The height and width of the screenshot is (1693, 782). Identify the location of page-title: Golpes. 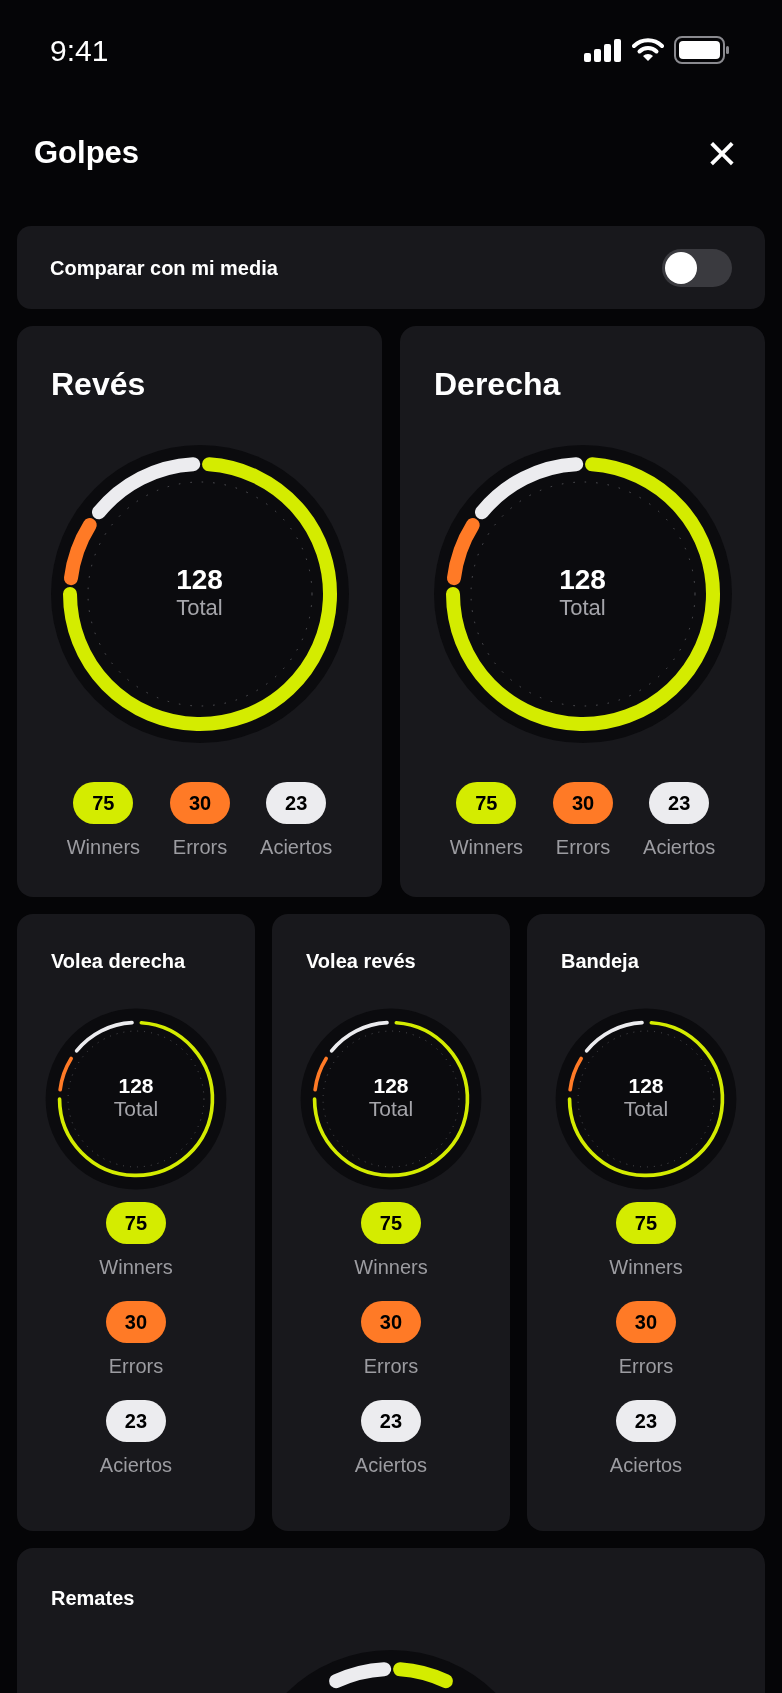
(87, 152).